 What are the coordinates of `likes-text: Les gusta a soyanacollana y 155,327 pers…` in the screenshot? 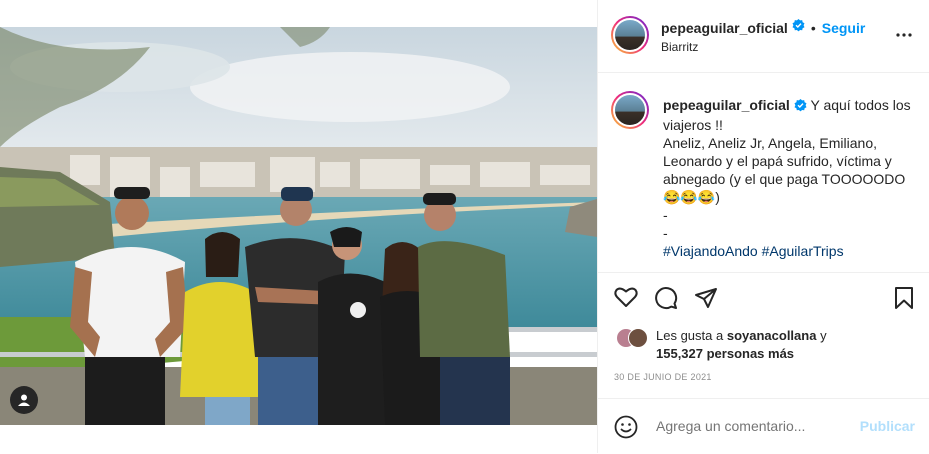 It's located at (776, 345).